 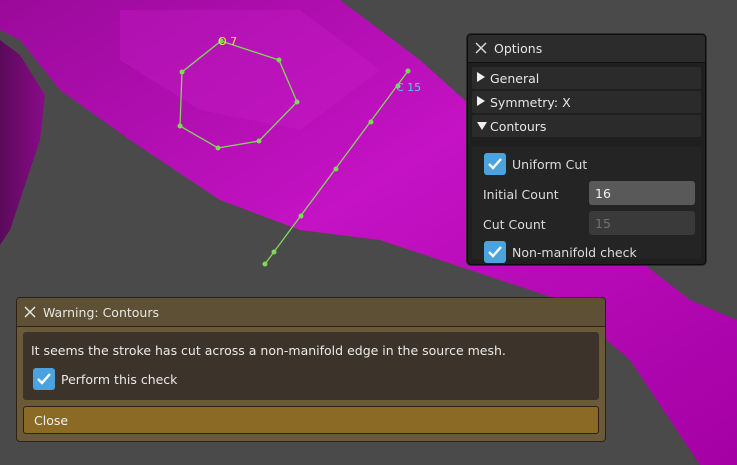 I want to click on mesh-left-part, so click(x=22, y=142).